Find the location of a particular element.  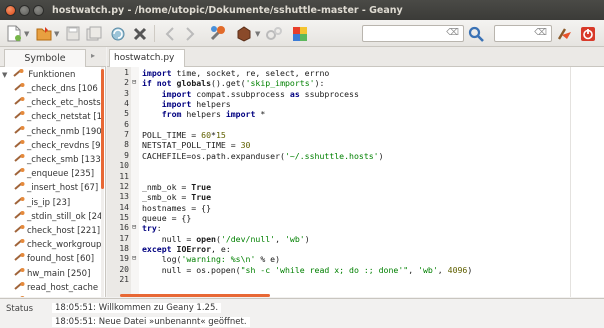

symbol-label: read_host_cache [ is located at coordinates (66, 287).